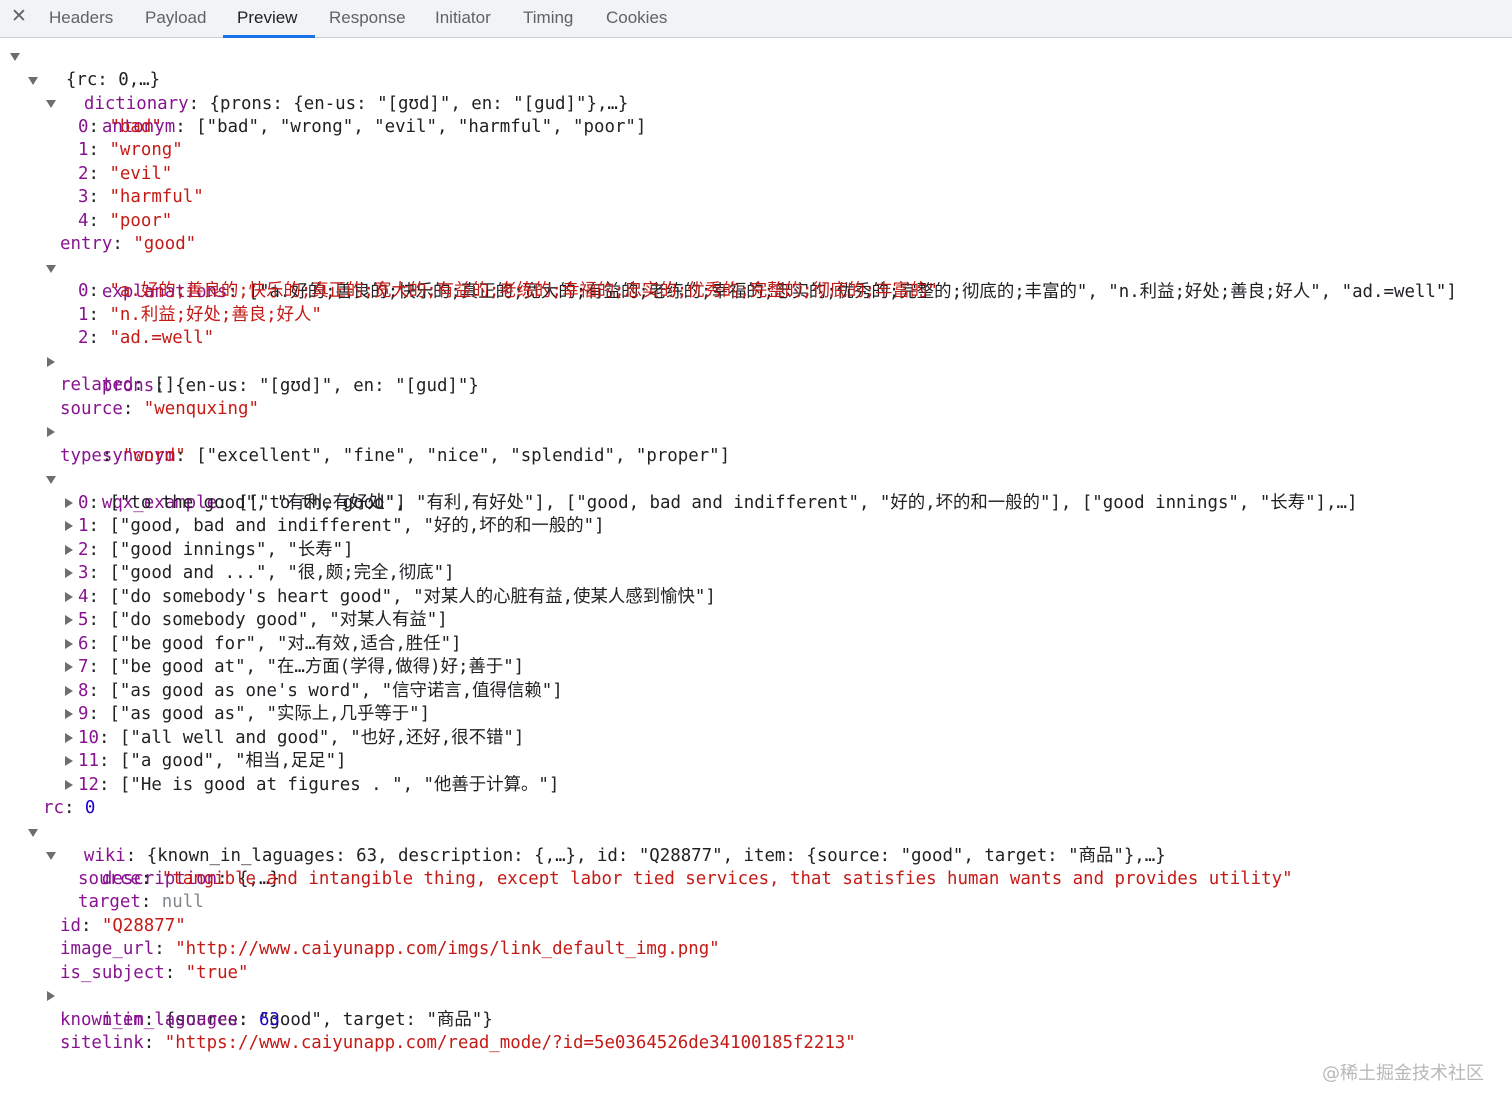  Describe the element at coordinates (463, 18) in the screenshot. I see `tab-initiator: Initiator` at that location.